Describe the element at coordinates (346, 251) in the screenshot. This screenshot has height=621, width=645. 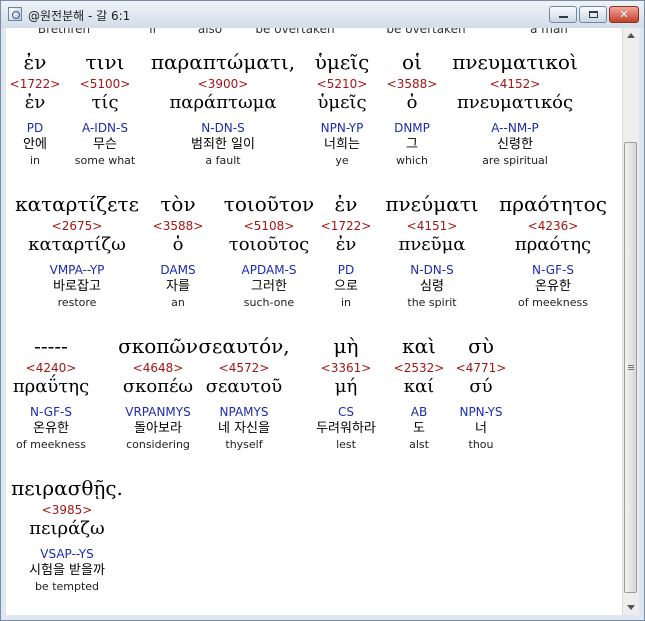
I see `word-cell: ἐν <1722> ἐν PD 으로 in` at that location.